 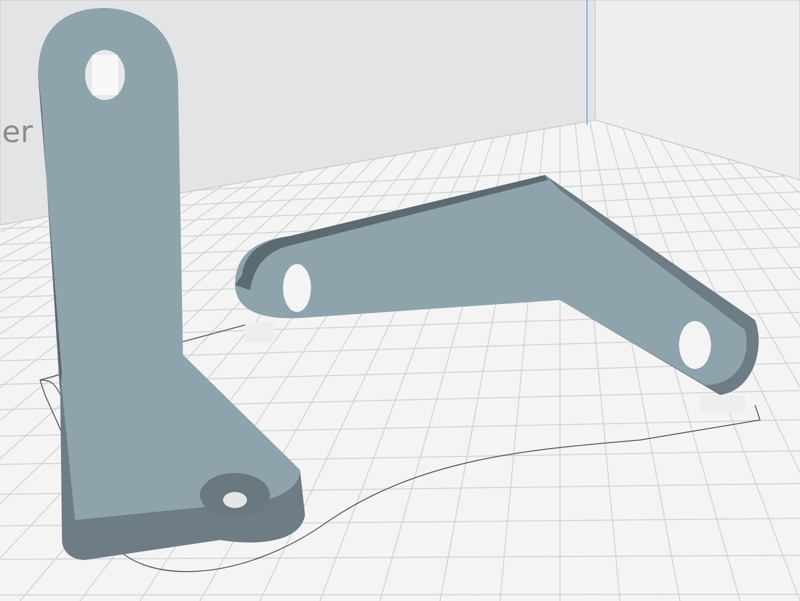 What do you see at coordinates (17, 132) in the screenshot?
I see `wall-label: er` at bounding box center [17, 132].